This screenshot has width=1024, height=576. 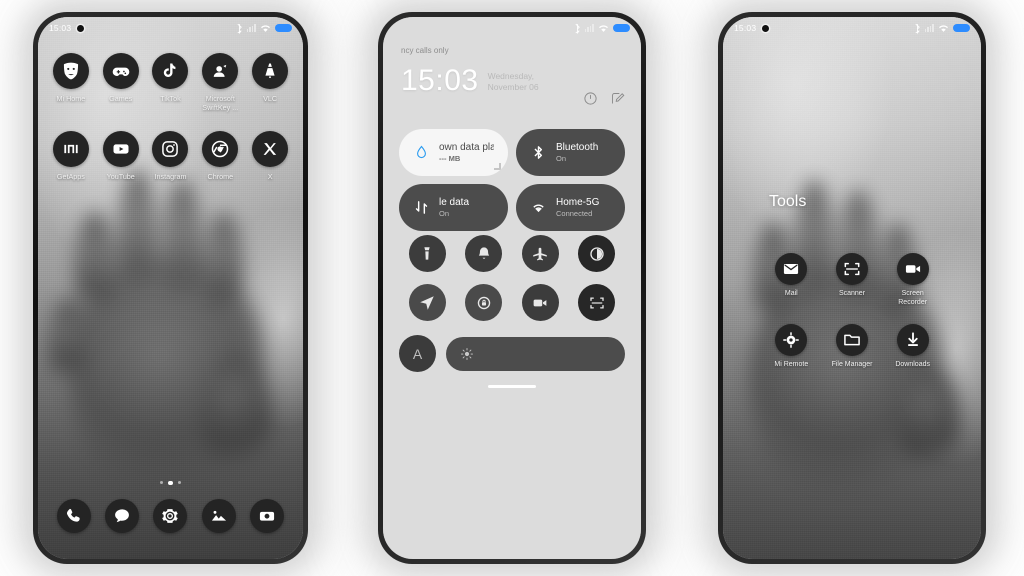 I want to click on dock-settings, so click(x=170, y=516).